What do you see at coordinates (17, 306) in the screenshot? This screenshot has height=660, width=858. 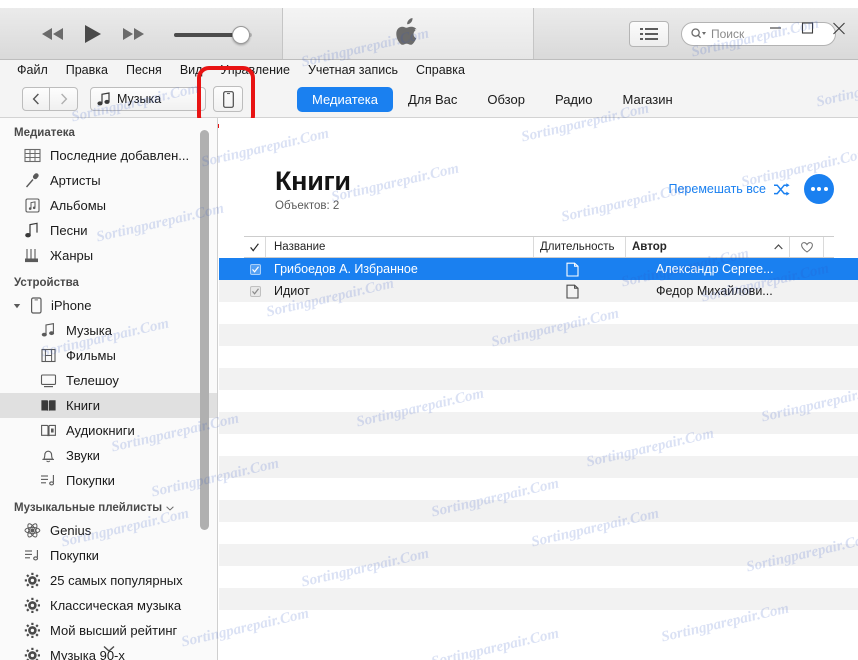 I see `disclosure-triangle-icon` at bounding box center [17, 306].